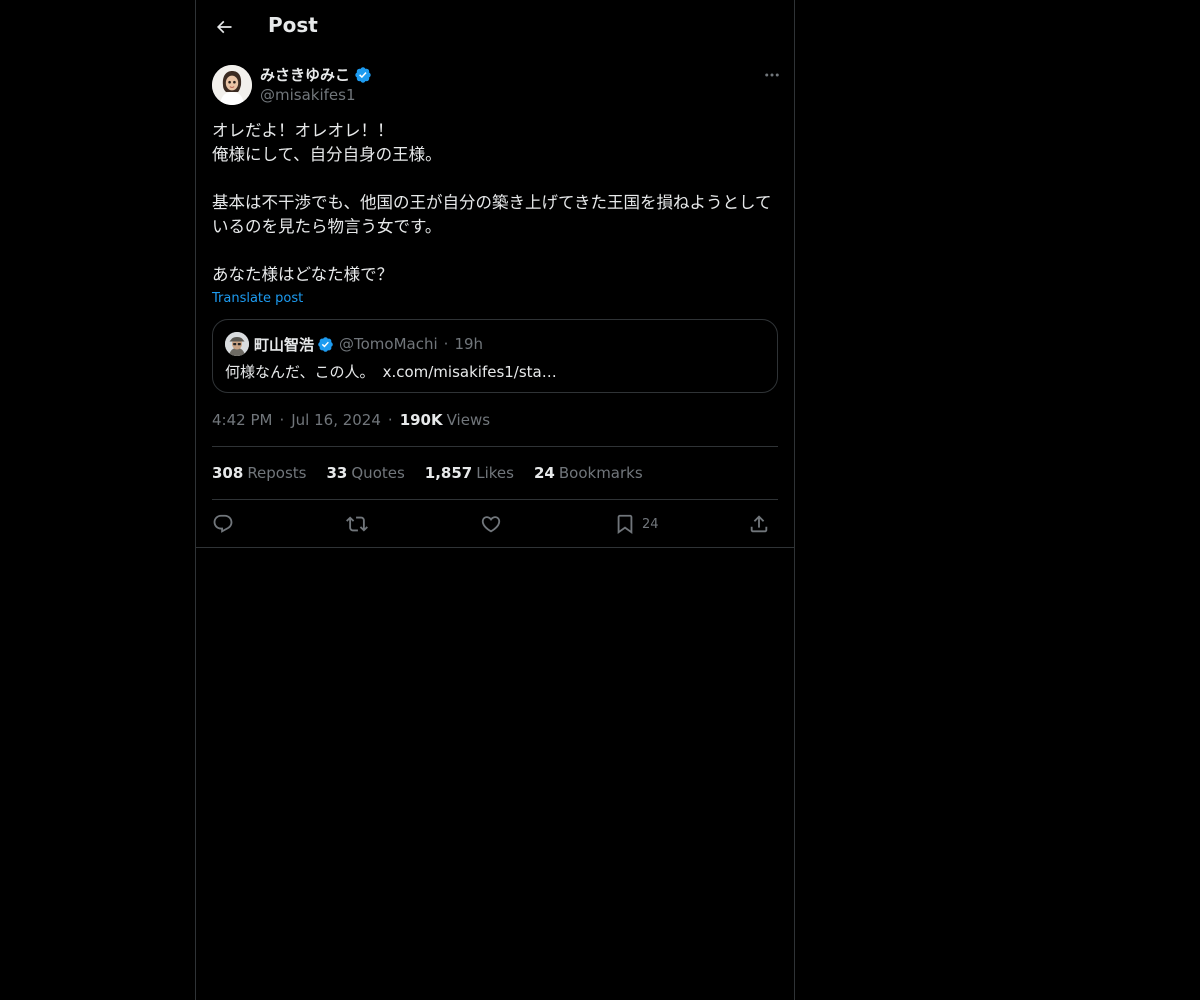  I want to click on avatar-image, so click(232, 85).